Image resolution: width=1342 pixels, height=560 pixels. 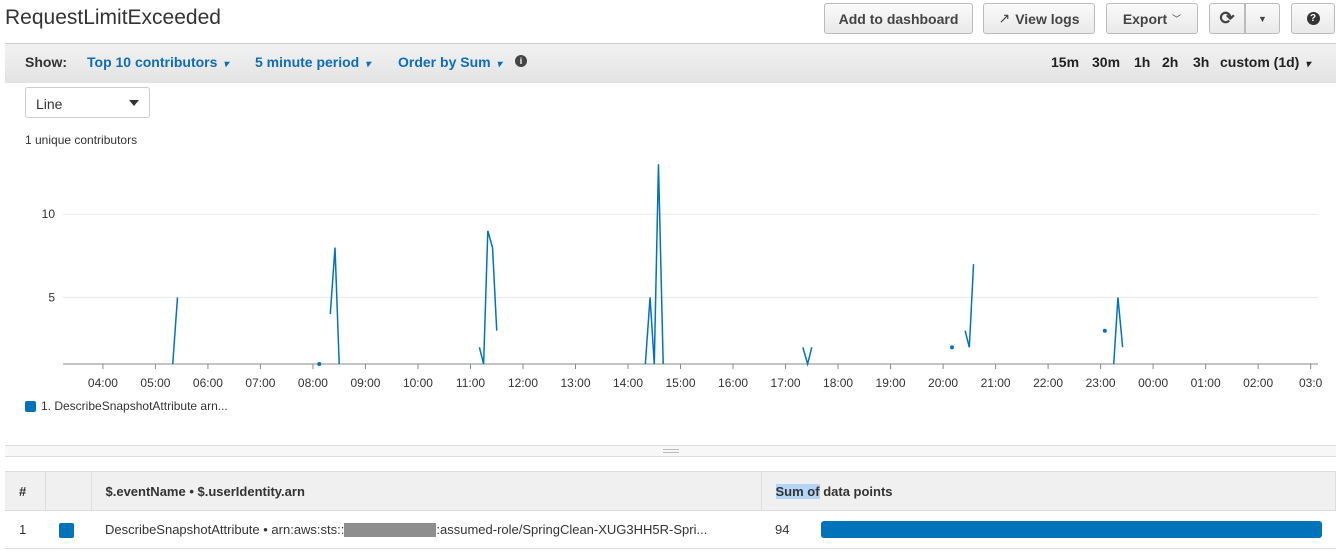 I want to click on info-icon: i, so click(x=521, y=61).